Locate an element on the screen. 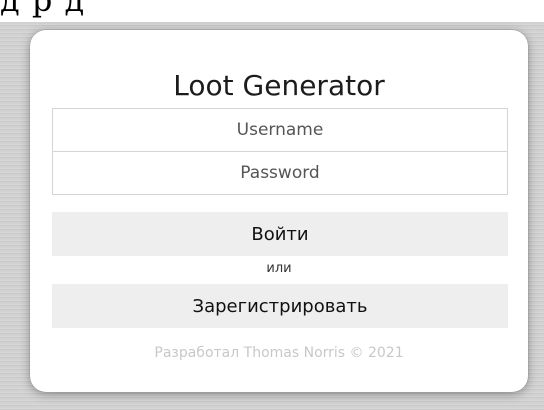 The height and width of the screenshot is (410, 544). password-input is located at coordinates (280, 173).